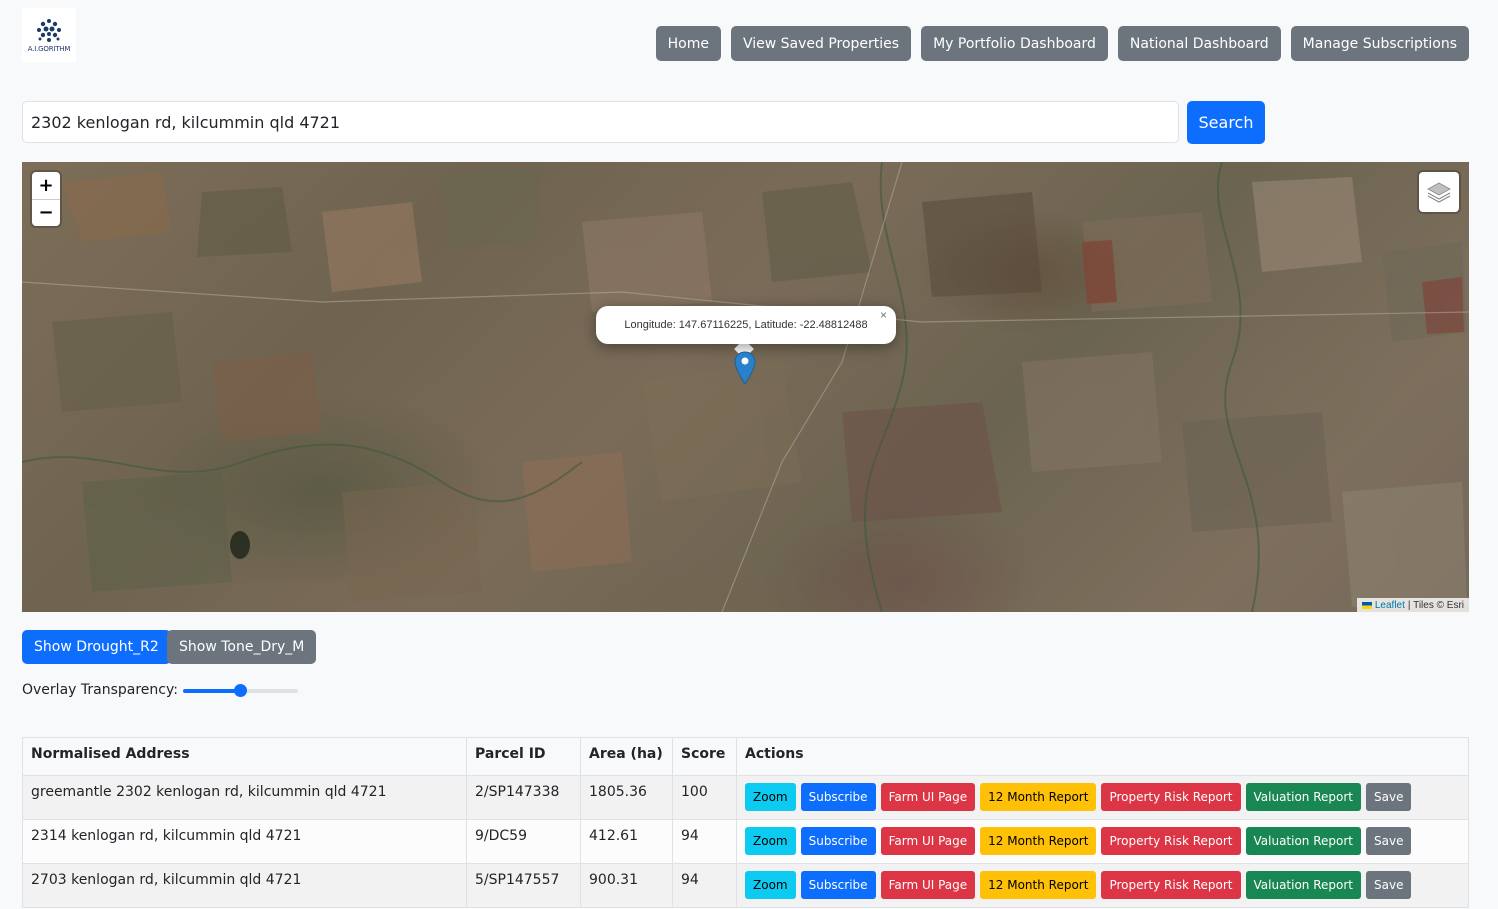  I want to click on show-tone-dry-button: Show Tone_Dry_M, so click(242, 647).